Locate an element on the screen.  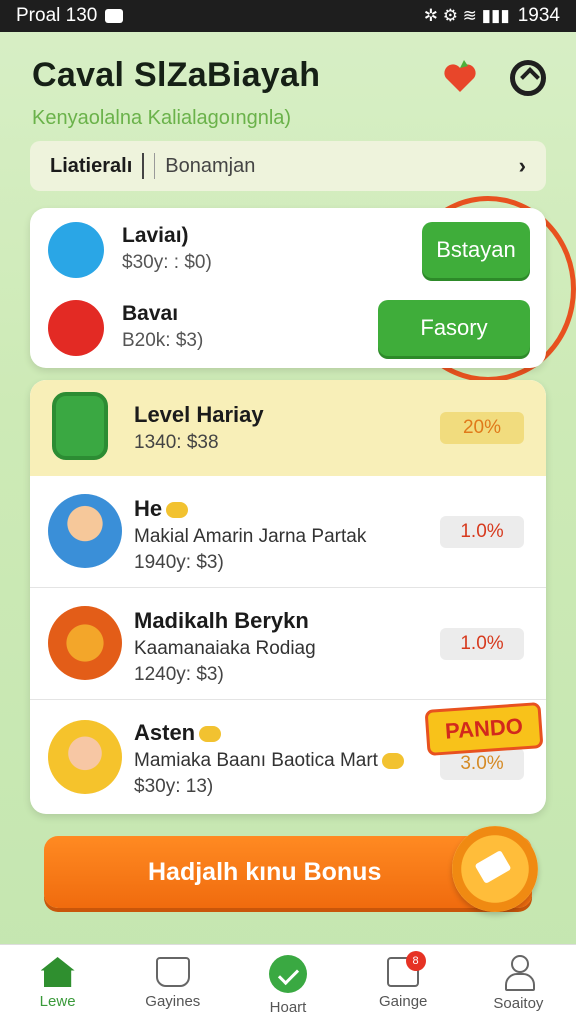
reward-title: Asten is located at coordinates (178, 733).